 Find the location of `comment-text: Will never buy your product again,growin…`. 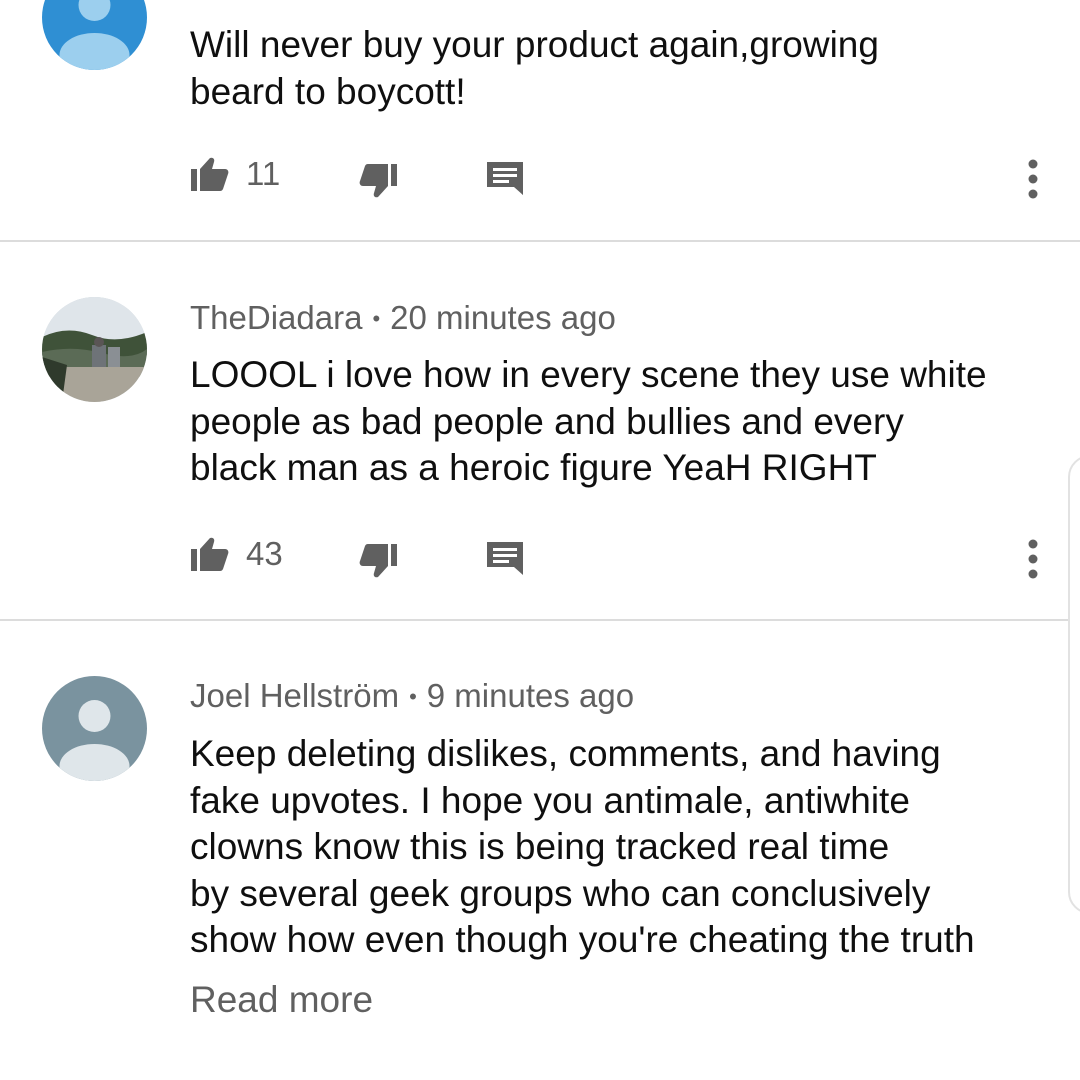

comment-text: Will never buy your product again,growin… is located at coordinates (534, 68).